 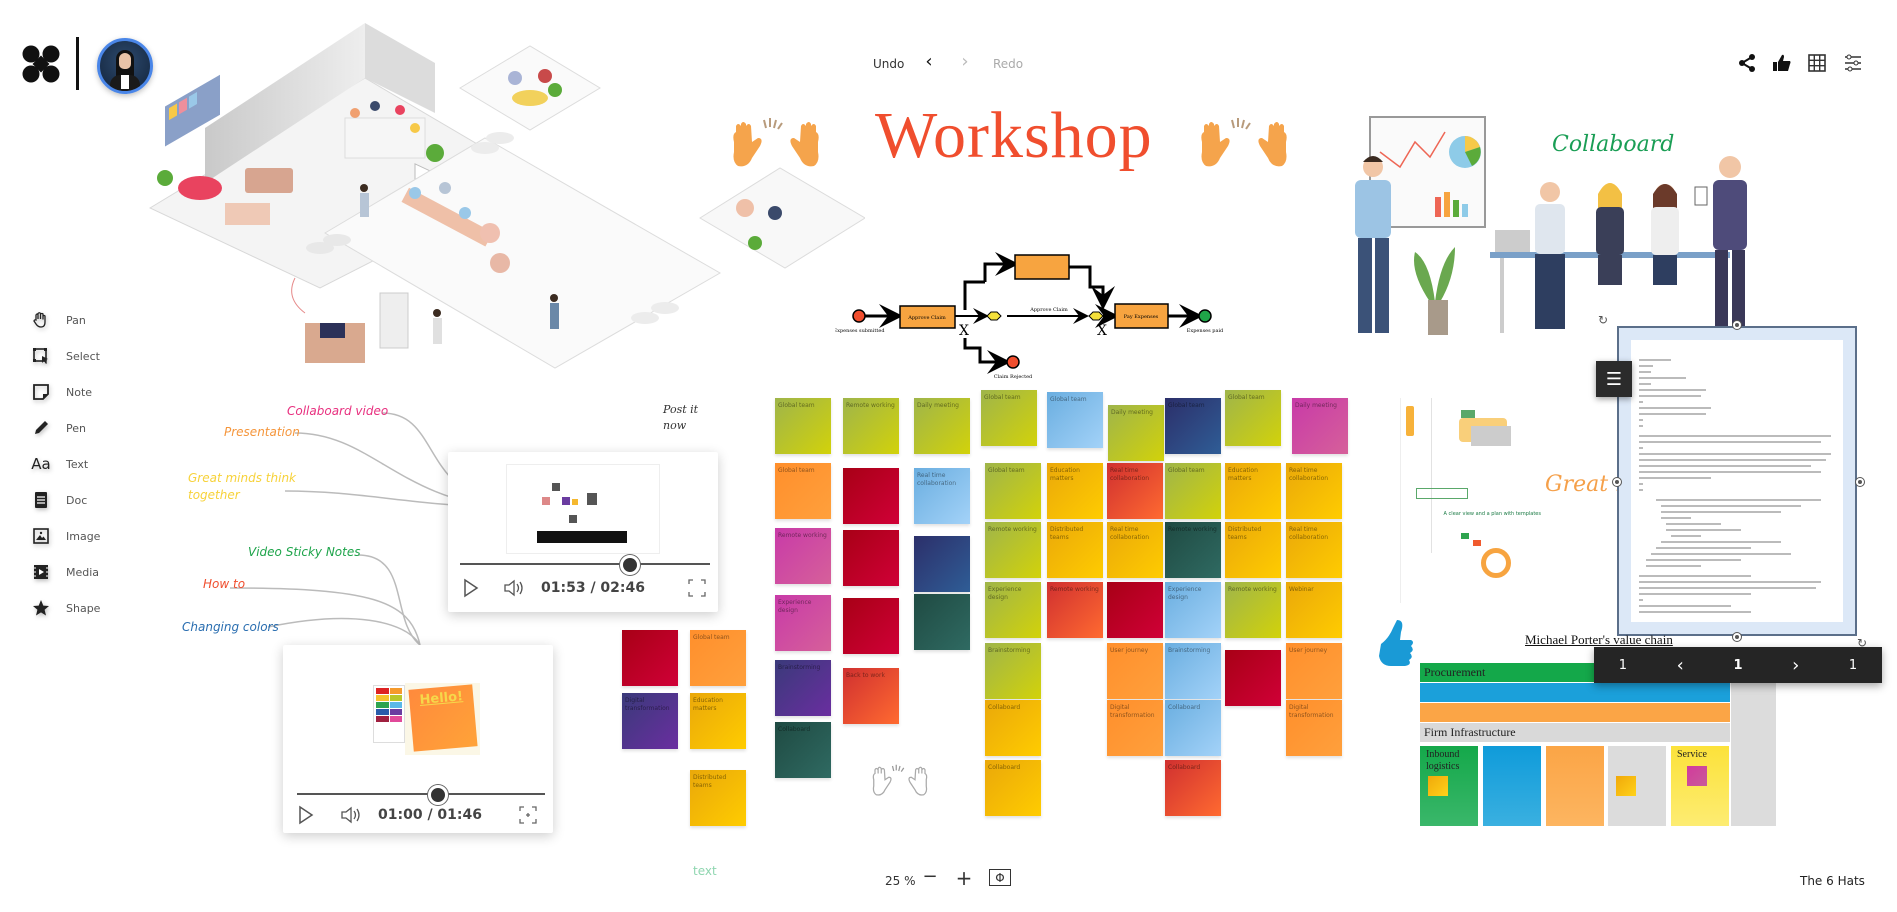 What do you see at coordinates (1617, 482) in the screenshot?
I see `resize-handle-left` at bounding box center [1617, 482].